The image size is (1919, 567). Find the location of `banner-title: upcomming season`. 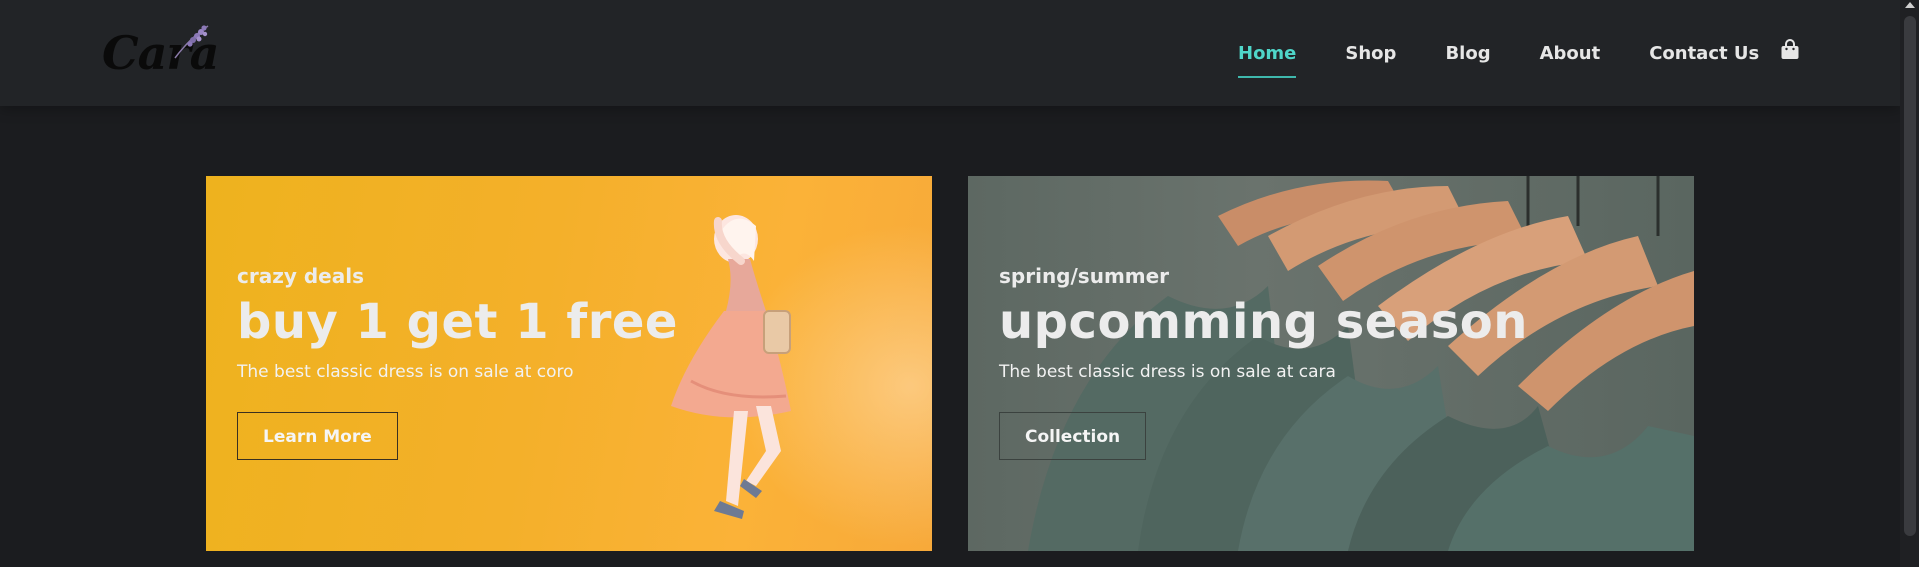

banner-title: upcomming season is located at coordinates (1263, 322).